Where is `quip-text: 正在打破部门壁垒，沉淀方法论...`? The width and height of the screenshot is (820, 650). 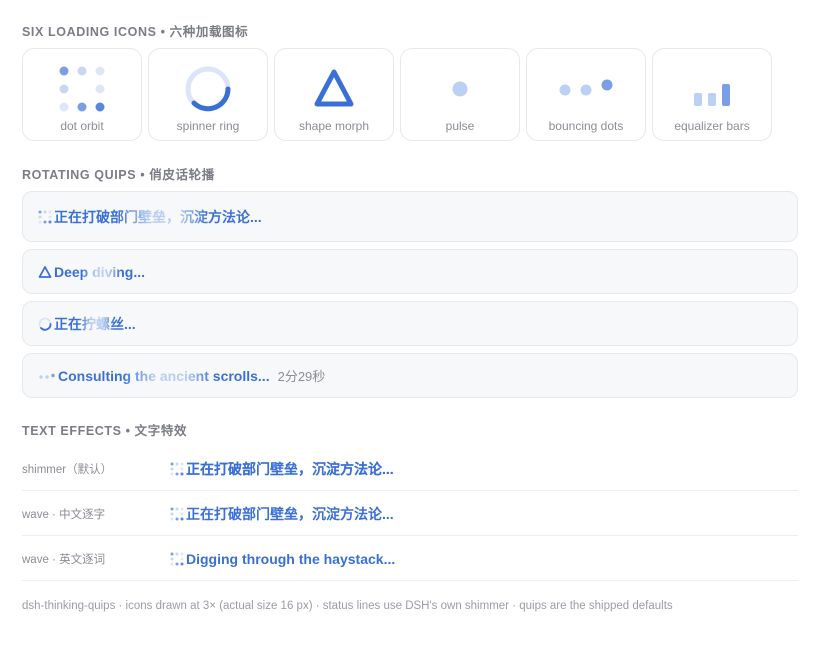
quip-text: 正在打破部门壁垒，沉淀方法论... is located at coordinates (158, 216).